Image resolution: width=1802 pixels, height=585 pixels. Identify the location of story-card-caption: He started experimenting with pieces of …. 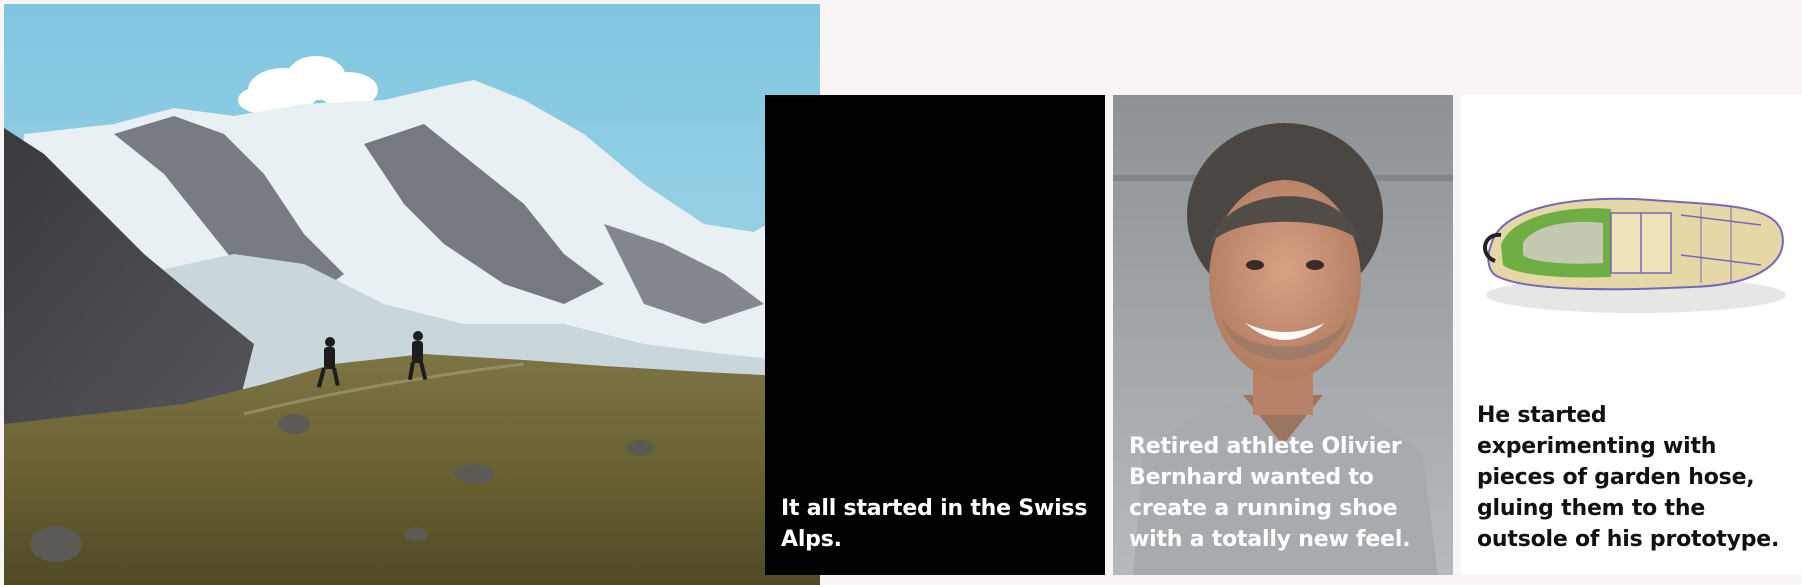
(1628, 477).